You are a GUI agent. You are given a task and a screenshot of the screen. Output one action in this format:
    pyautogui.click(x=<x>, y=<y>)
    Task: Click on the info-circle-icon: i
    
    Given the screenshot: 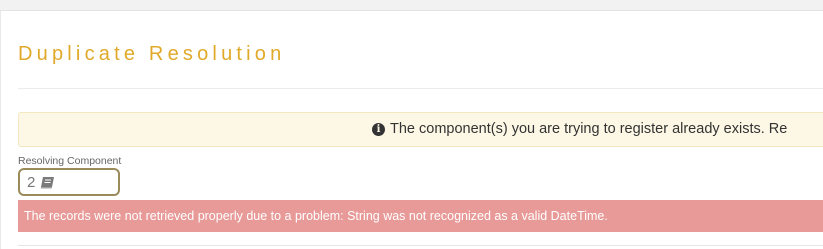 What is the action you would take?
    pyautogui.click(x=378, y=129)
    